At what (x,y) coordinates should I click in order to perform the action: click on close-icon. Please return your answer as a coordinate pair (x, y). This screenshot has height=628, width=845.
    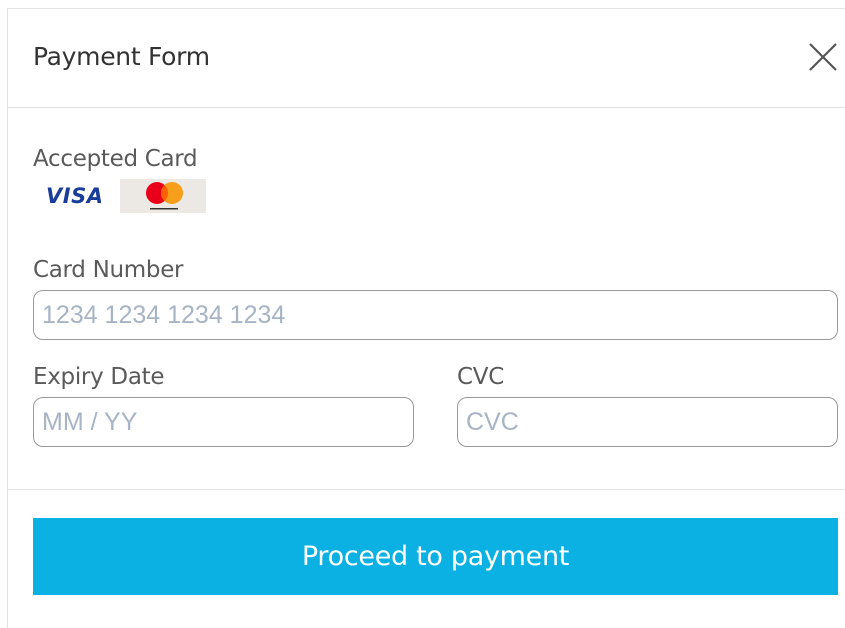
    Looking at the image, I should click on (823, 57).